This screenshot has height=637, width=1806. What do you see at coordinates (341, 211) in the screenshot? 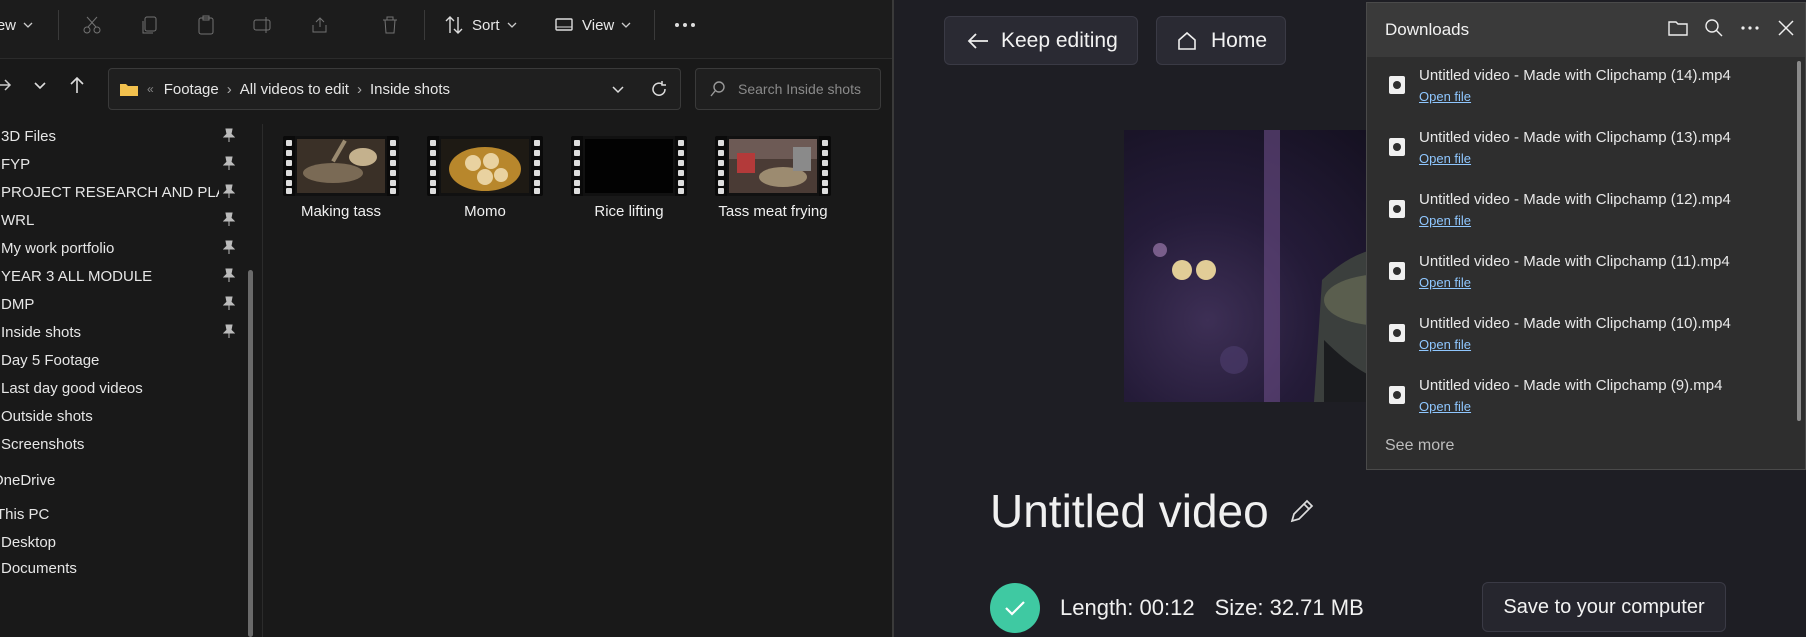
I see `file-name: Making tass` at bounding box center [341, 211].